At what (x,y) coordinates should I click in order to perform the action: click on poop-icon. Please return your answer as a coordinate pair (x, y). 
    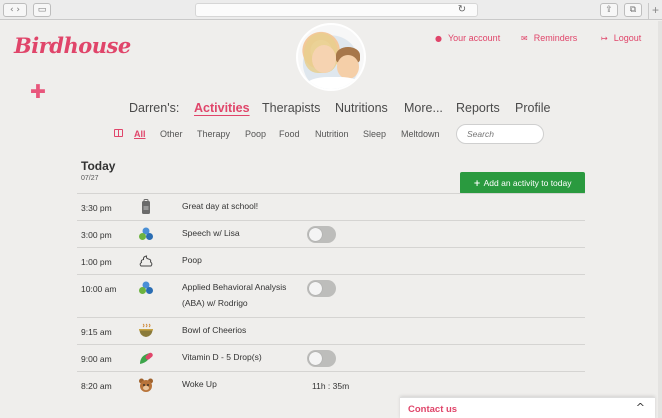
    Looking at the image, I should click on (146, 261).